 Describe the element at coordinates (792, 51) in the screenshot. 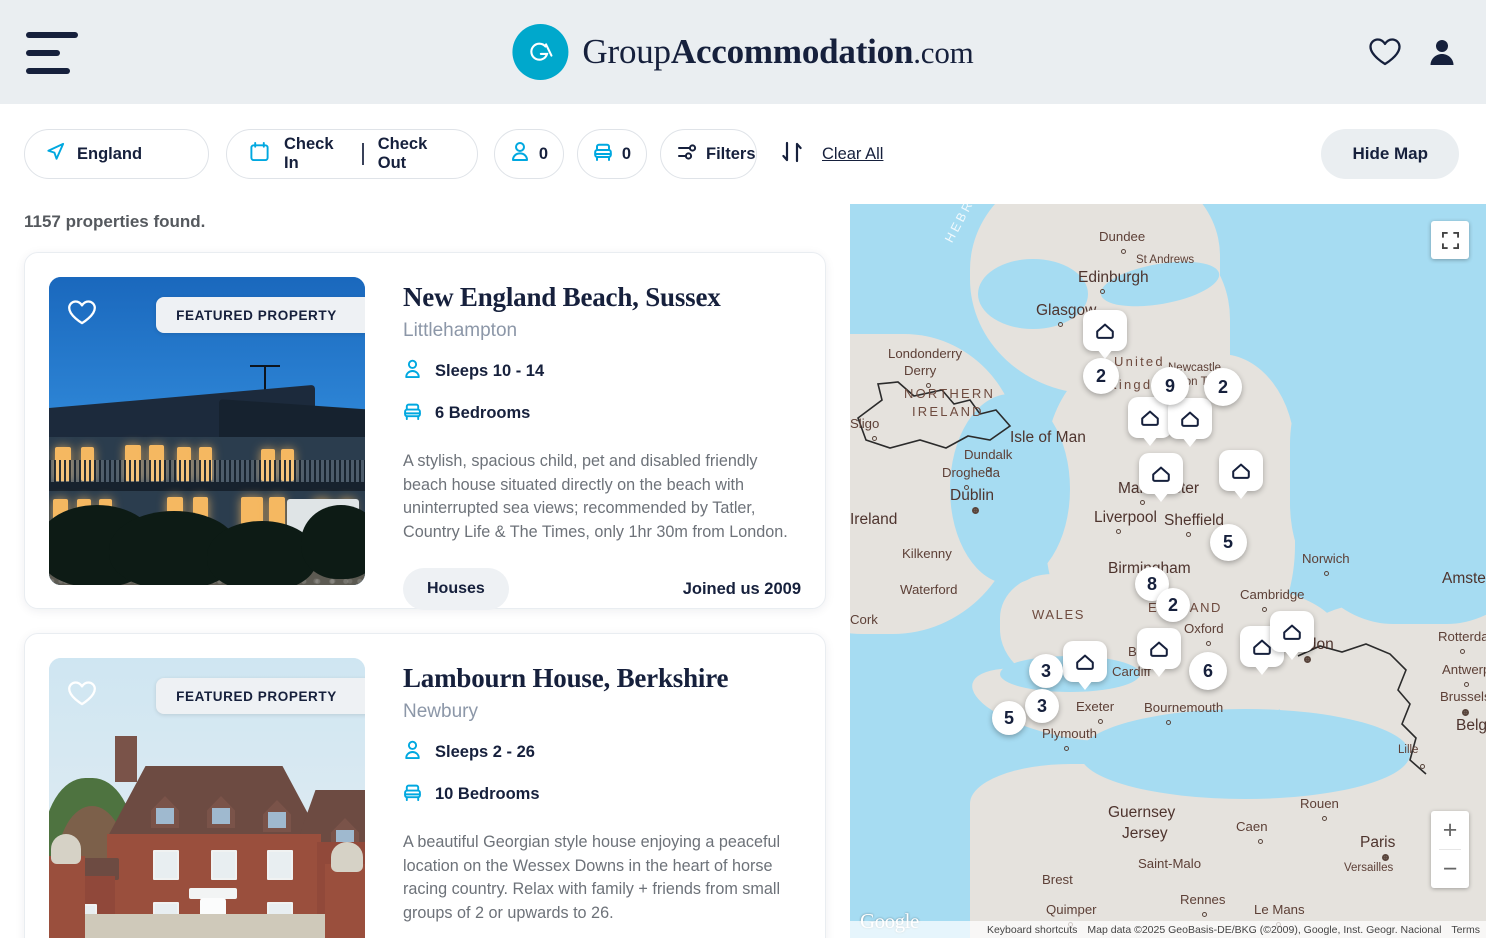

I see `logo-word-accommodation: Accommodation` at that location.